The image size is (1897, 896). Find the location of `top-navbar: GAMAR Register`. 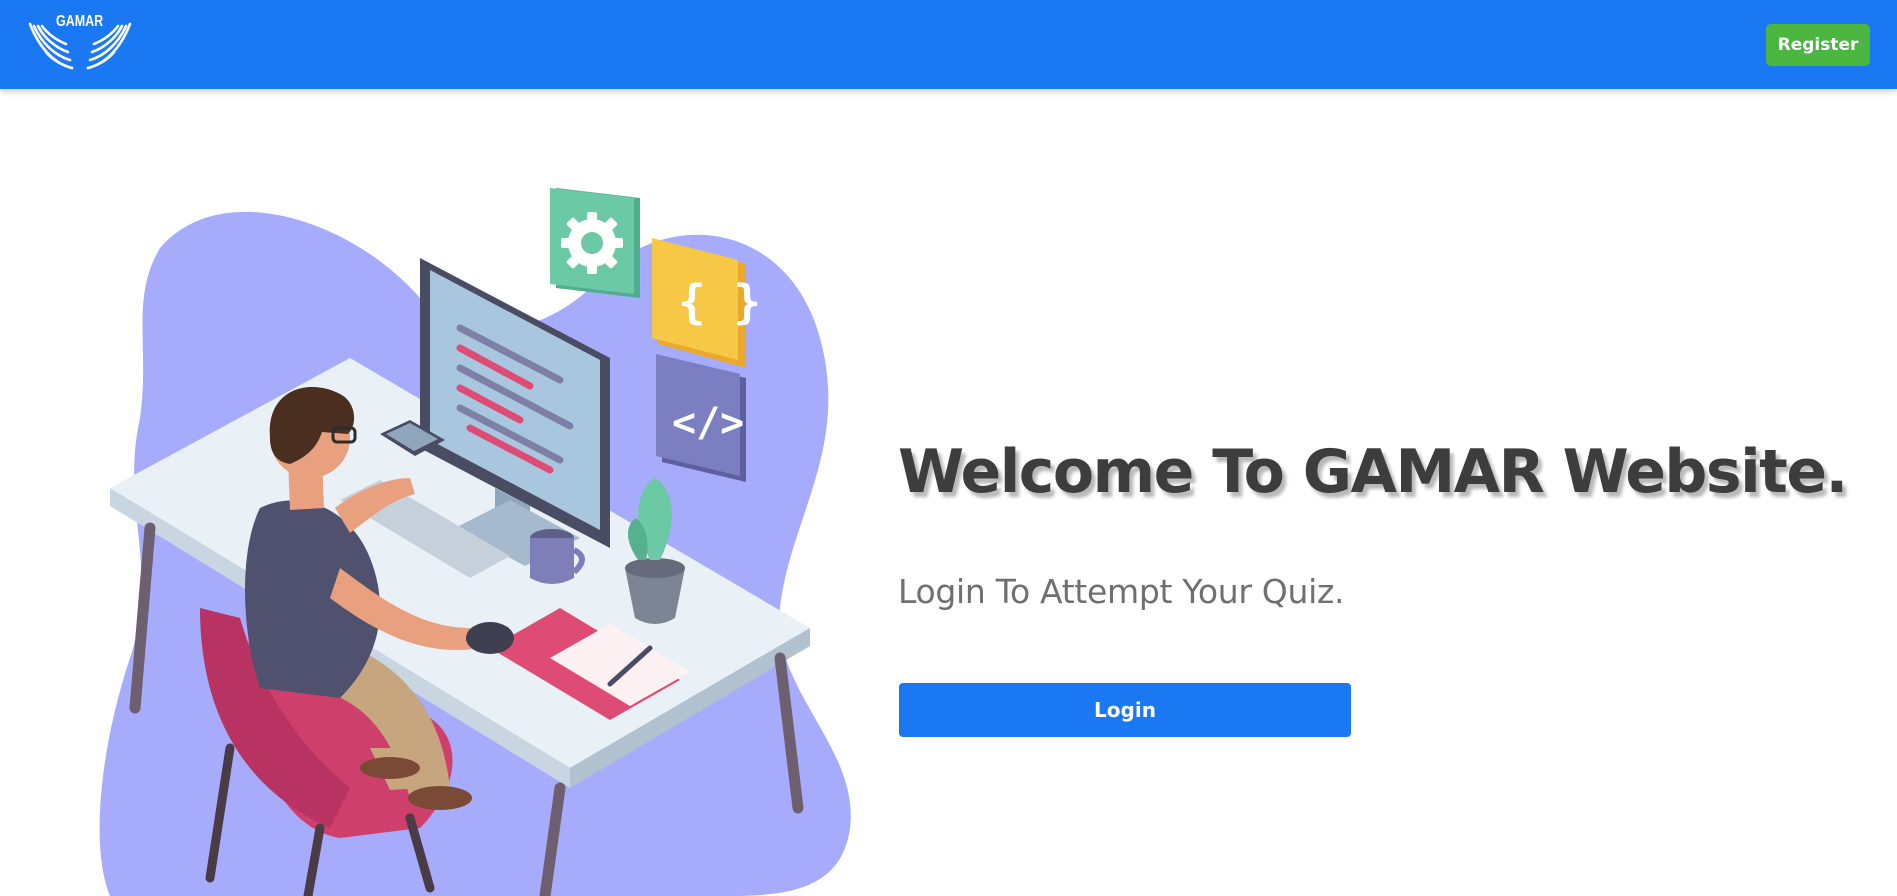

top-navbar: GAMAR Register is located at coordinates (948, 44).